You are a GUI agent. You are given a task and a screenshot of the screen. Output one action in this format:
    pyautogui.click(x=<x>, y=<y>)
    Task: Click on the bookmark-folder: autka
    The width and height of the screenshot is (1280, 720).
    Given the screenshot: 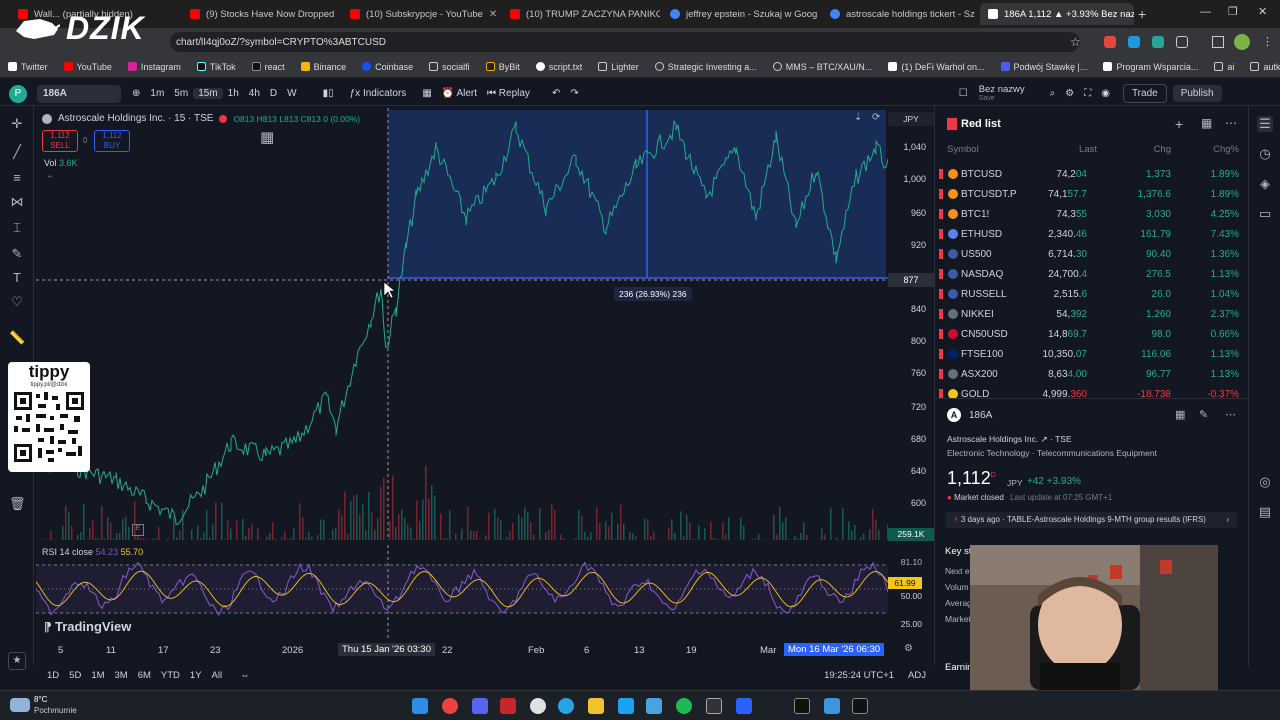 What is the action you would take?
    pyautogui.click(x=1261, y=67)
    